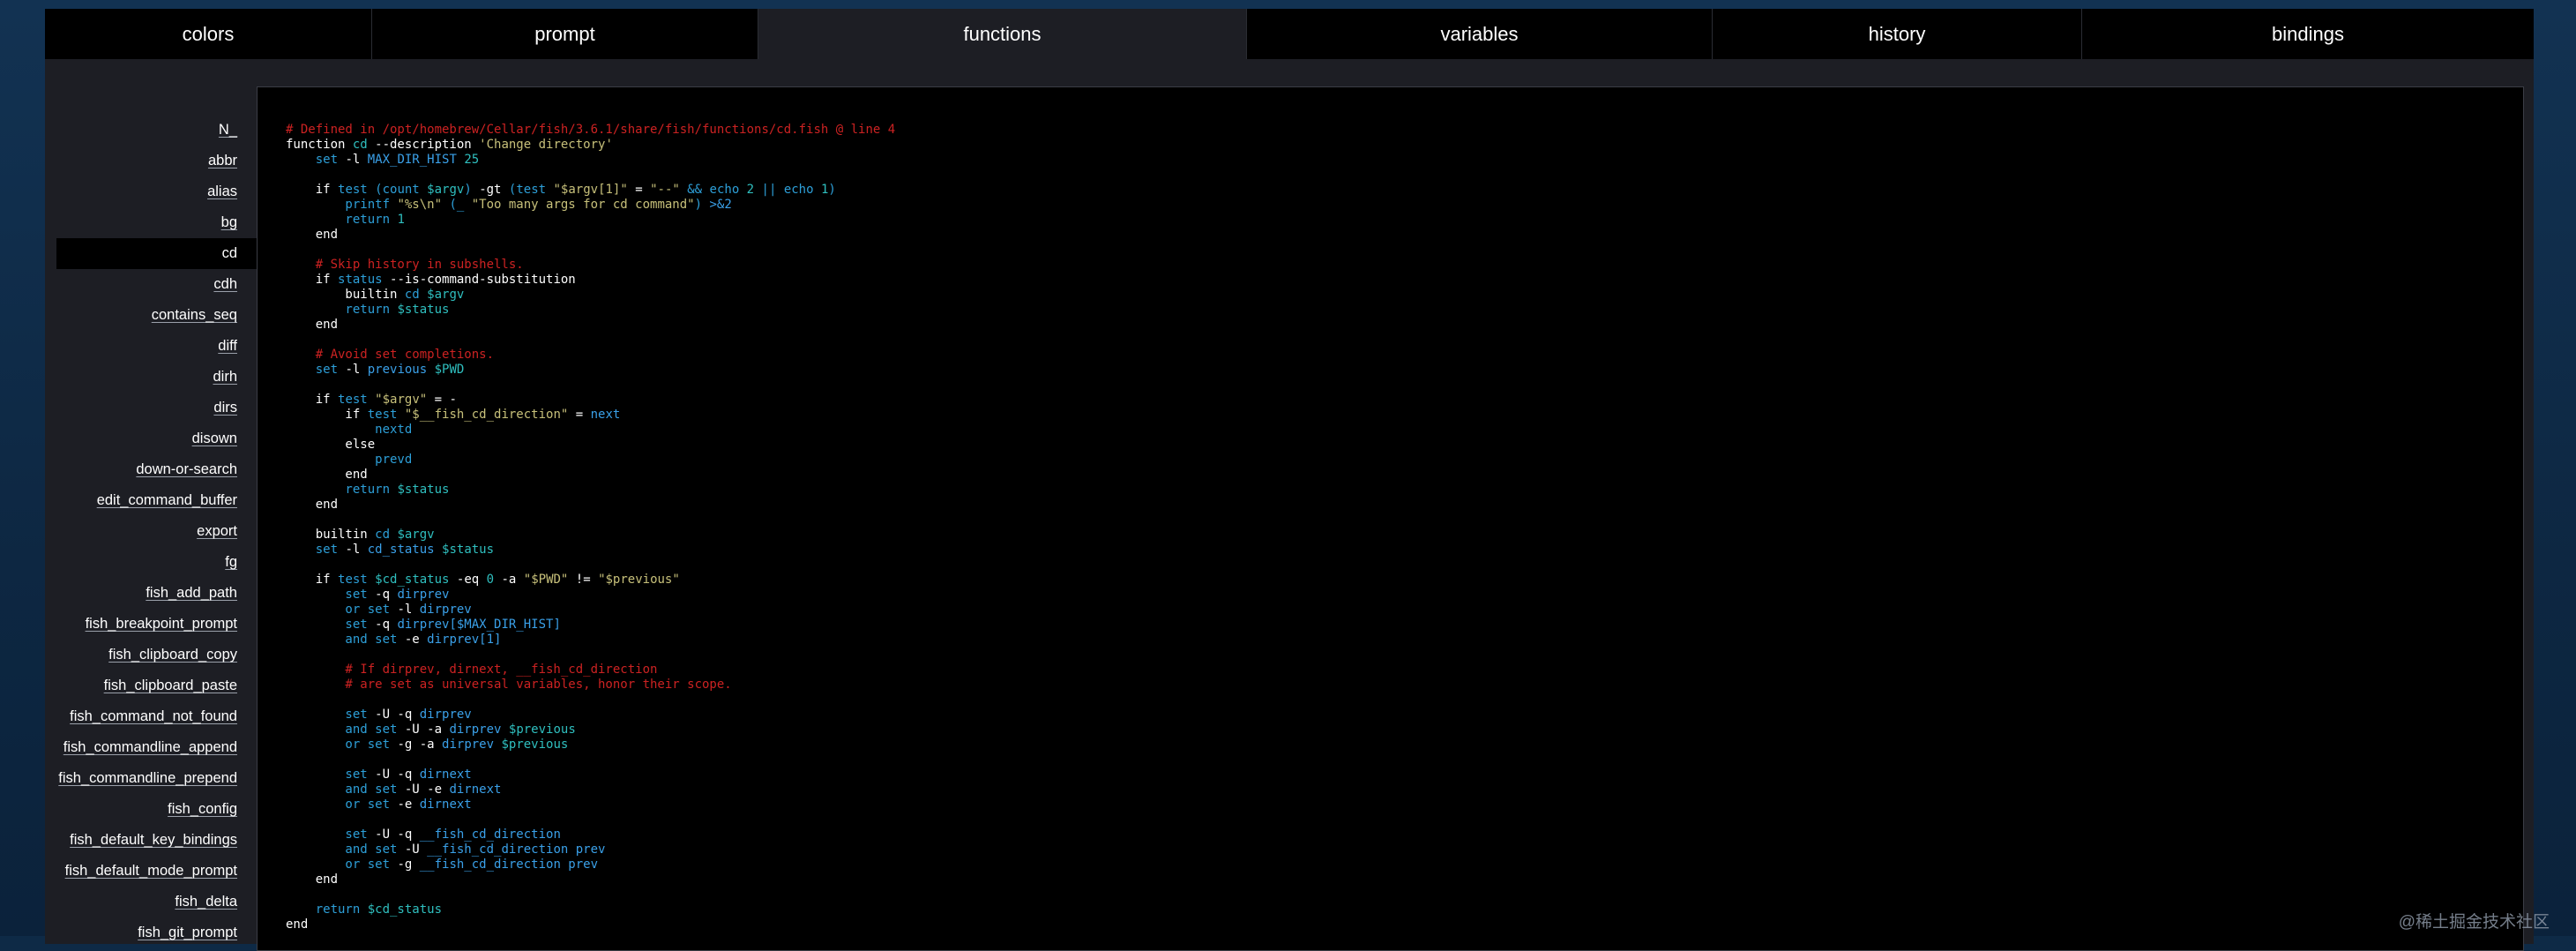 This screenshot has width=2576, height=951. I want to click on code-token: -e, so click(412, 640).